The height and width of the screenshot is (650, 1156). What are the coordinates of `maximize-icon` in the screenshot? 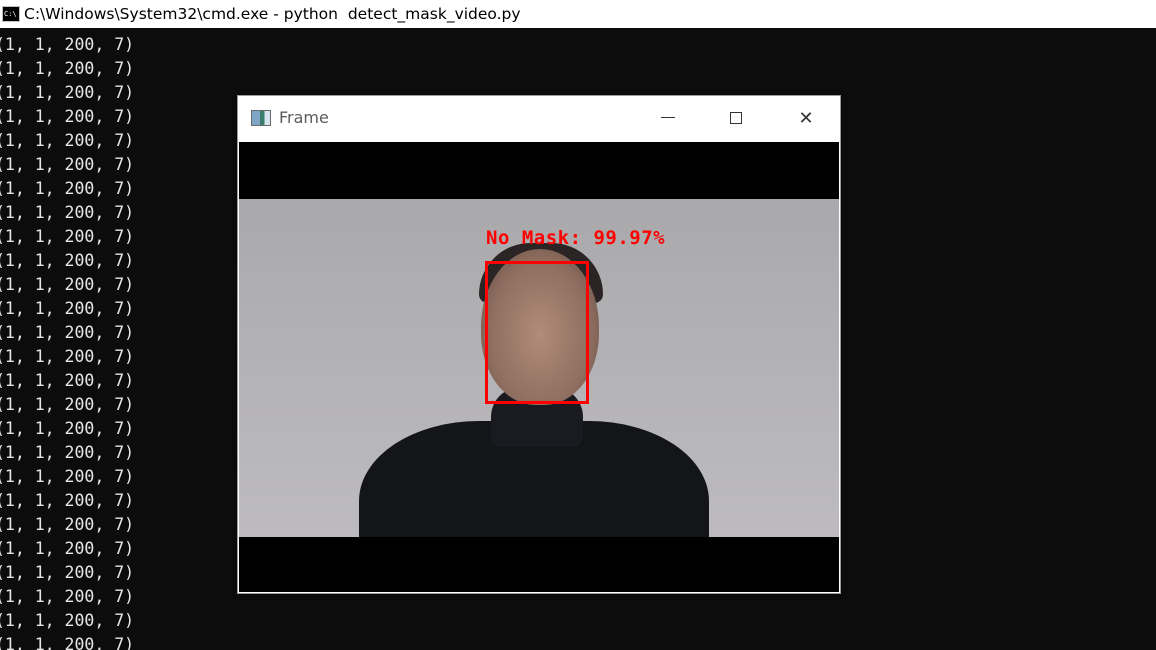 It's located at (736, 118).